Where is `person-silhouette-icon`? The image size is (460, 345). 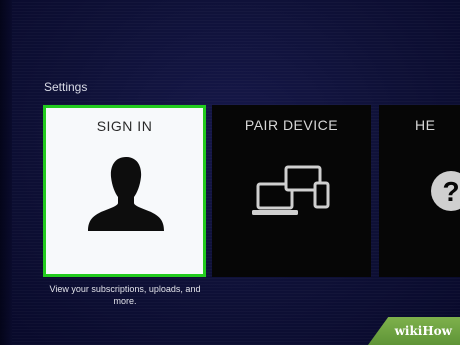 person-silhouette-icon is located at coordinates (126, 194).